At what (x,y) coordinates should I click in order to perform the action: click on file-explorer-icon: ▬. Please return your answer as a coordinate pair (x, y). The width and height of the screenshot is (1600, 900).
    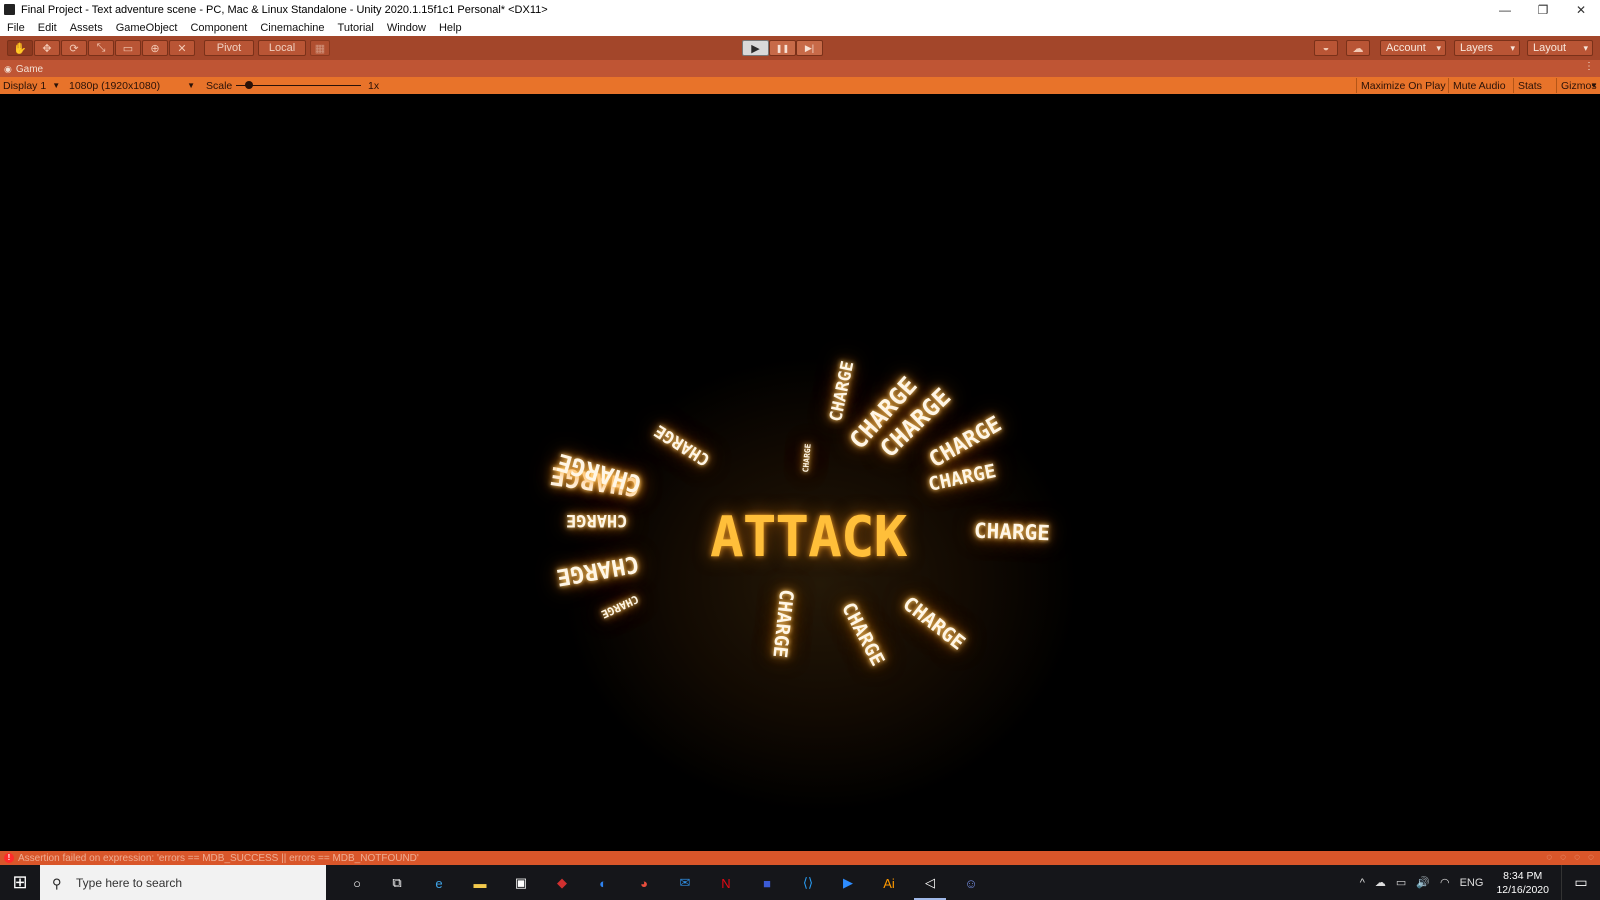
    Looking at the image, I should click on (480, 883).